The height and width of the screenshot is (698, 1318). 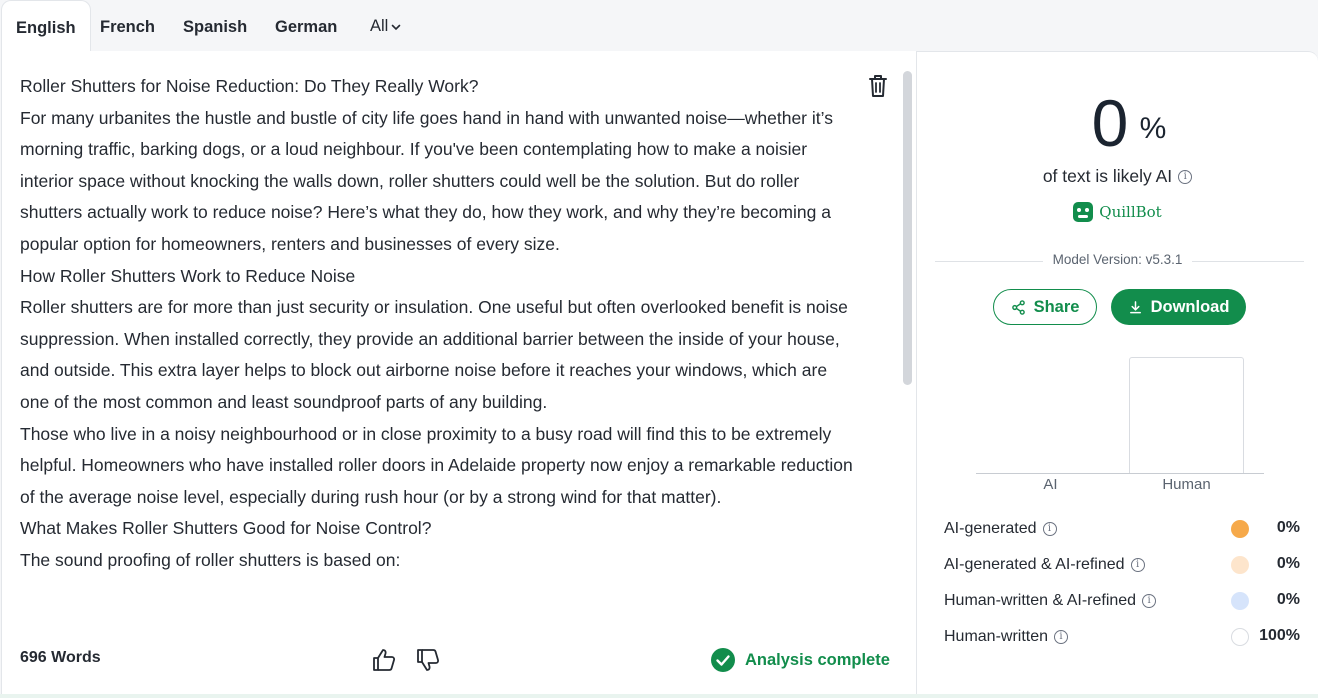 I want to click on ai-human-bar-chart: AI Human, so click(x=1120, y=424).